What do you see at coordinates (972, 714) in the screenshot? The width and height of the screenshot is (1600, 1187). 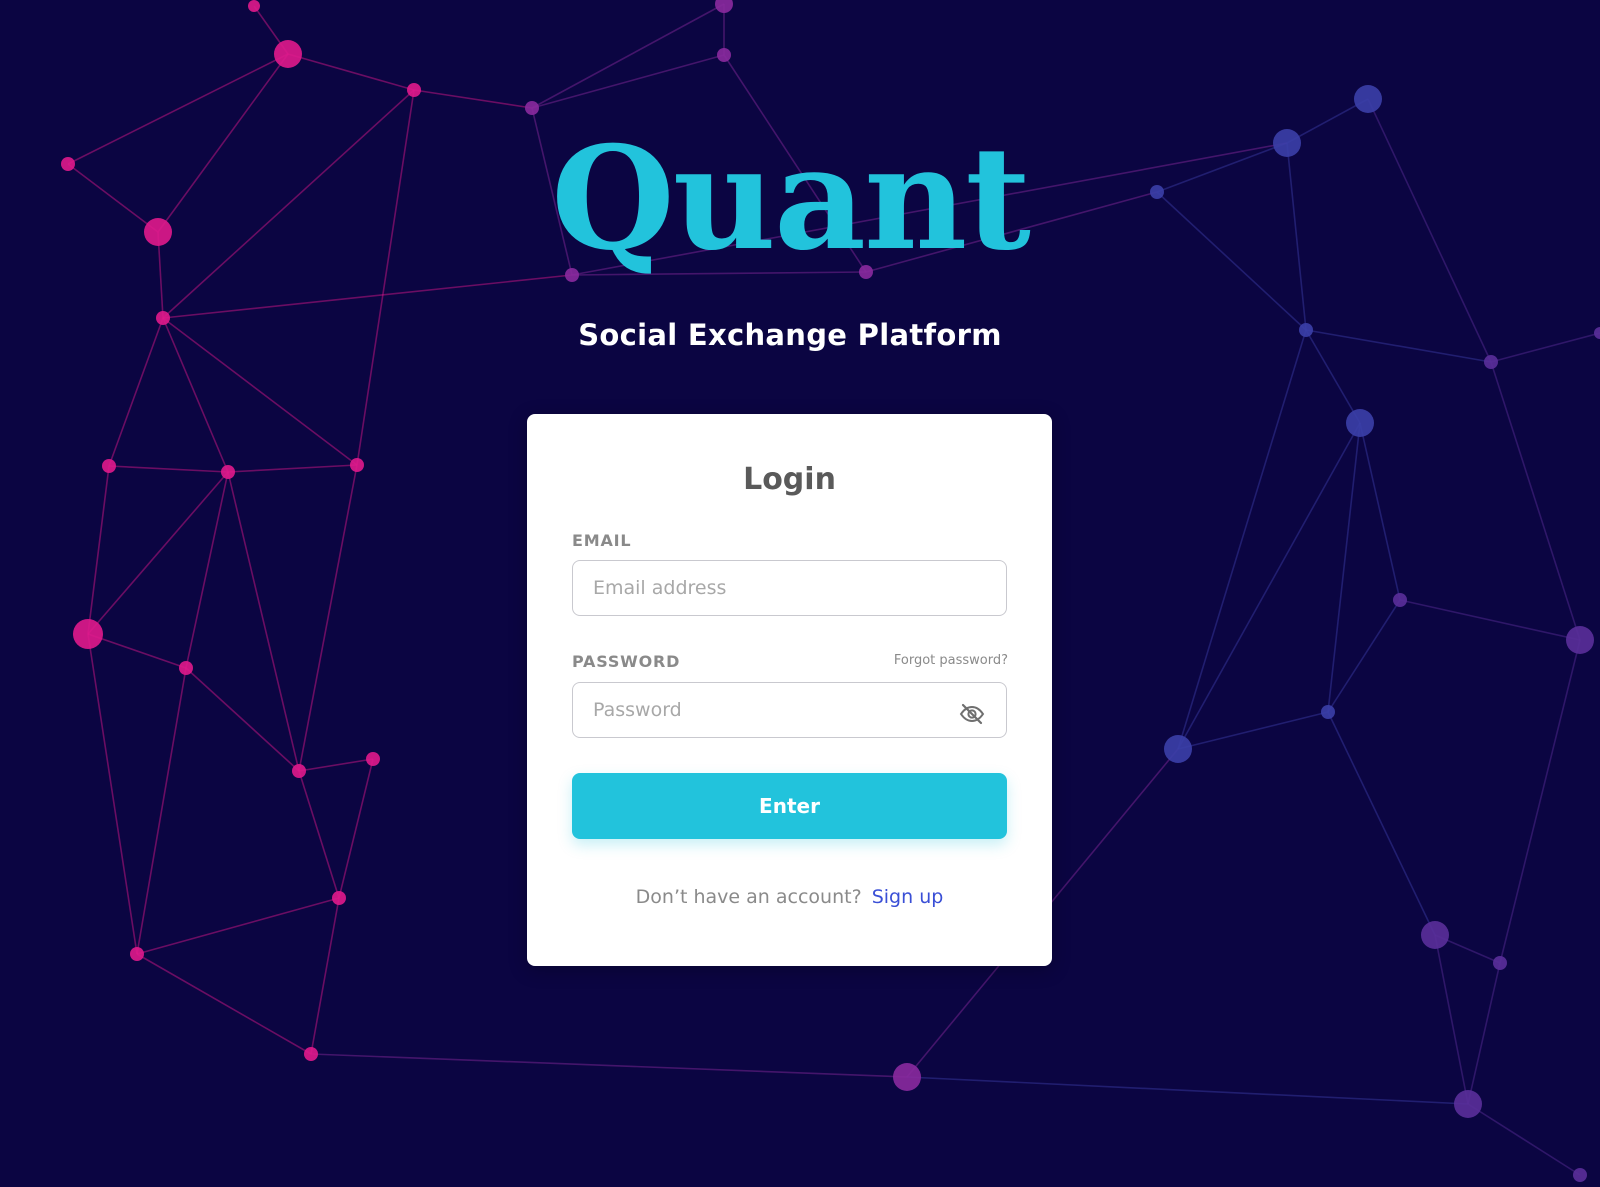 I see `eye-slash-icon` at bounding box center [972, 714].